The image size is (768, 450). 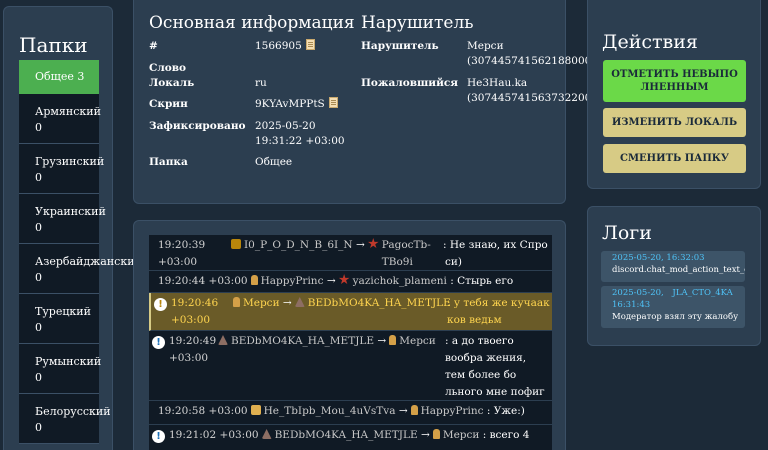 I want to click on screen-value: 9KYAvMPPtS, so click(x=290, y=104).